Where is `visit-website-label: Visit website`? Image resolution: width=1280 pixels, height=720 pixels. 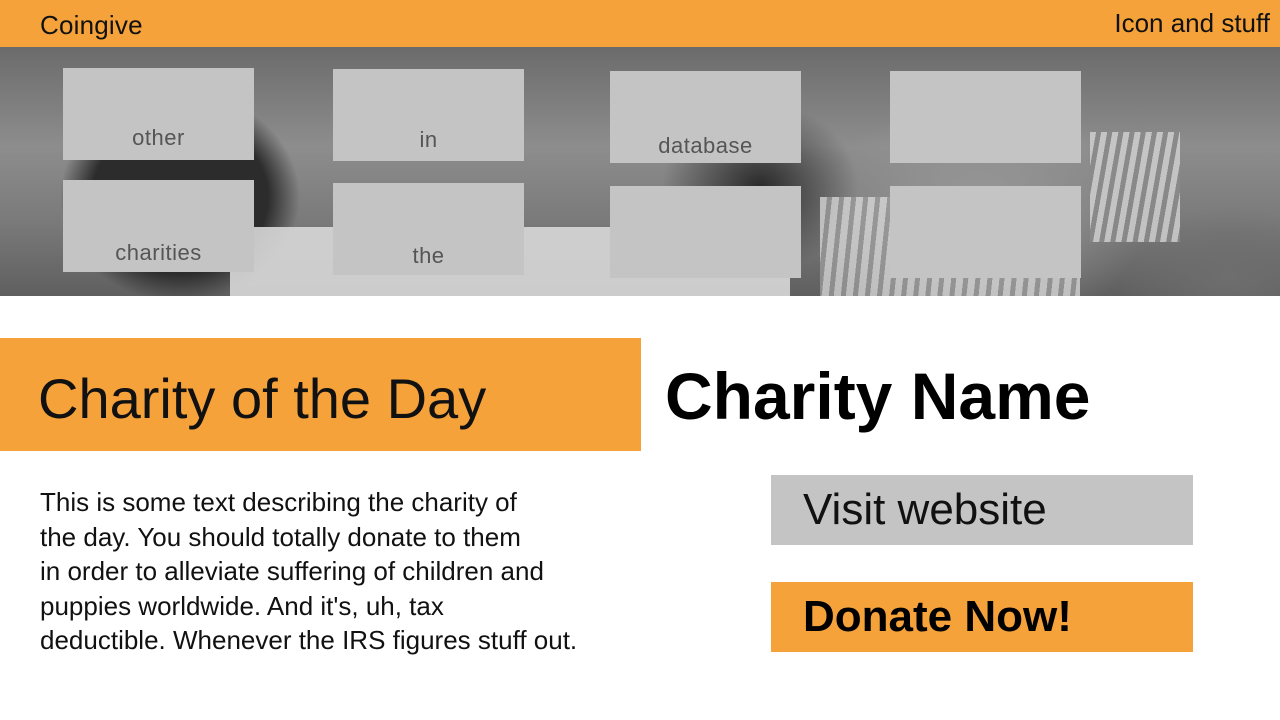 visit-website-label: Visit website is located at coordinates (925, 509).